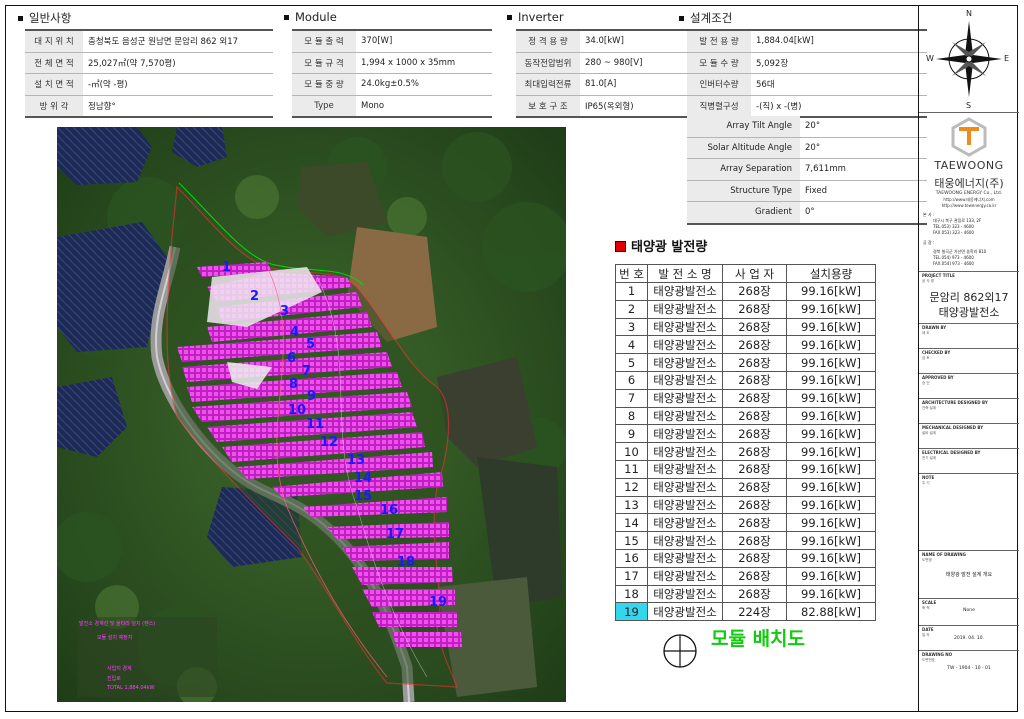 The width and height of the screenshot is (1024, 719). I want to click on plant-label-9: 9, so click(312, 396).